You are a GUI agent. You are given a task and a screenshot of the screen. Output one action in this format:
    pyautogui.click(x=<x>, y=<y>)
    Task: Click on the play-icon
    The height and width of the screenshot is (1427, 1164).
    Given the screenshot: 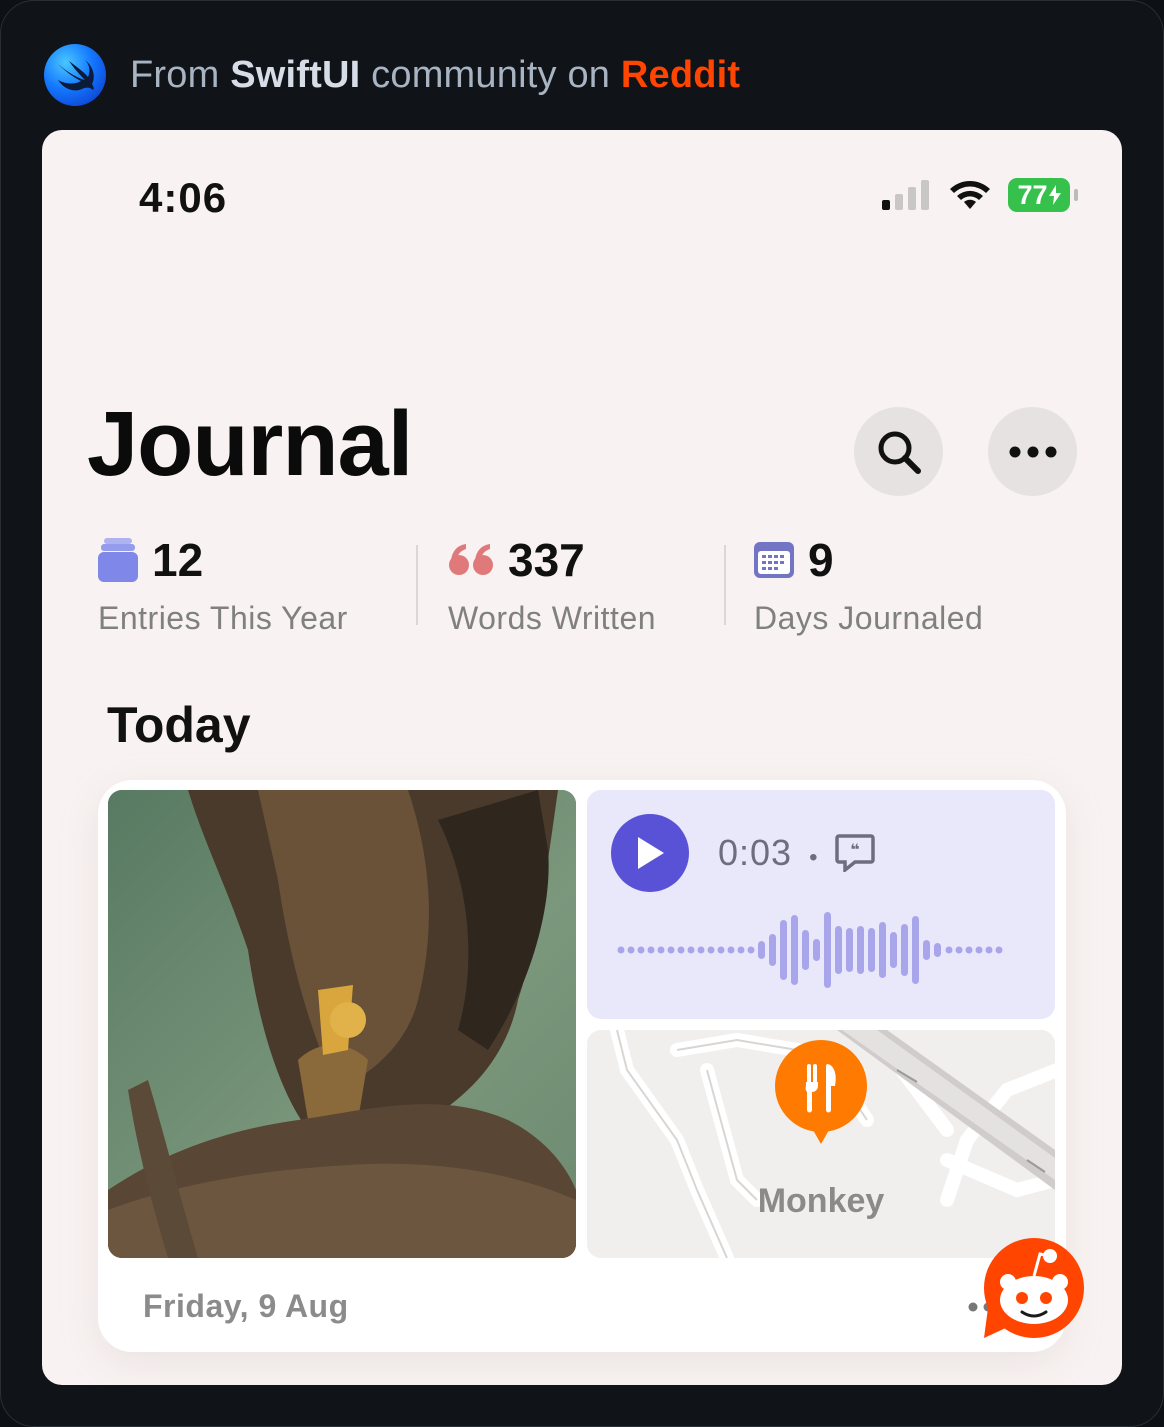 What is the action you would take?
    pyautogui.click(x=651, y=853)
    